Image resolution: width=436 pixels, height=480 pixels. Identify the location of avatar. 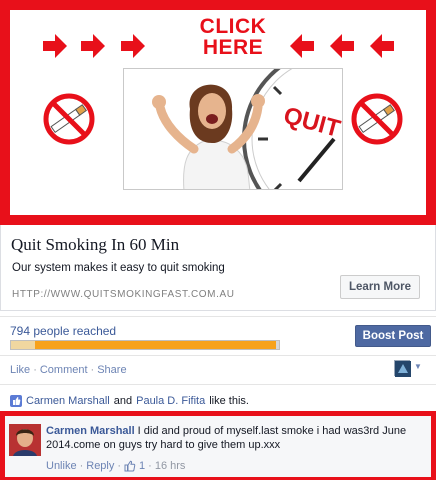
(25, 440).